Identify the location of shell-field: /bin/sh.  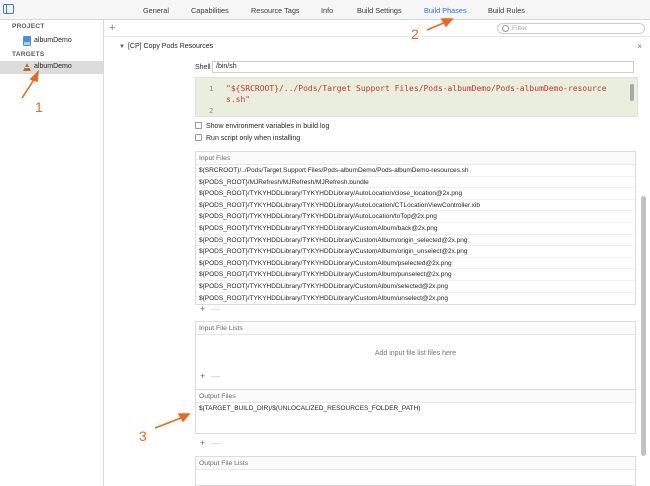
(423, 67).